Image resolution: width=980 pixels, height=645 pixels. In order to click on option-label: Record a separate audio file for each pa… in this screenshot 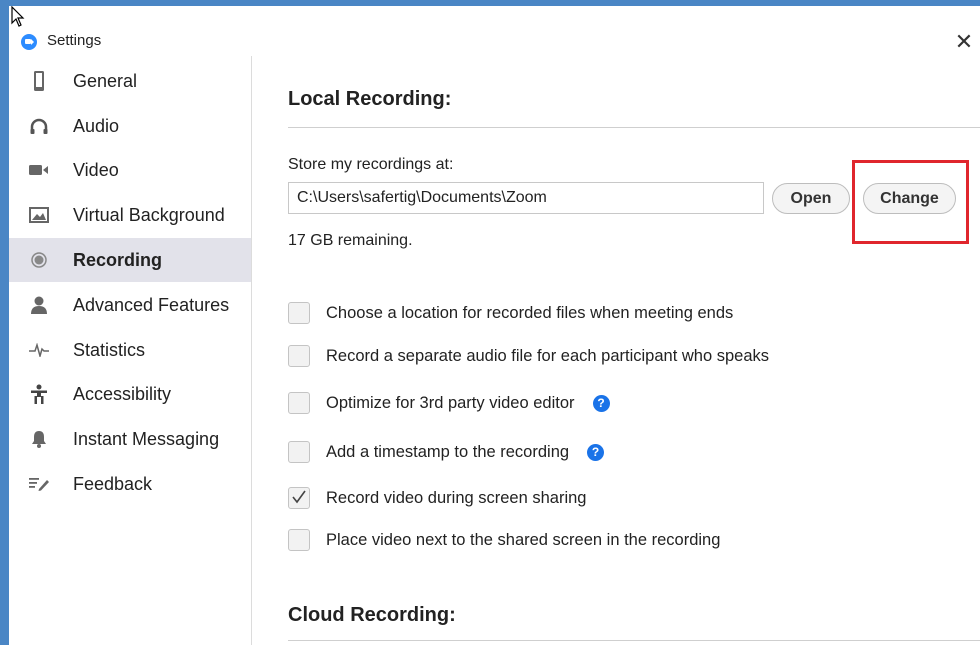, I will do `click(548, 355)`.